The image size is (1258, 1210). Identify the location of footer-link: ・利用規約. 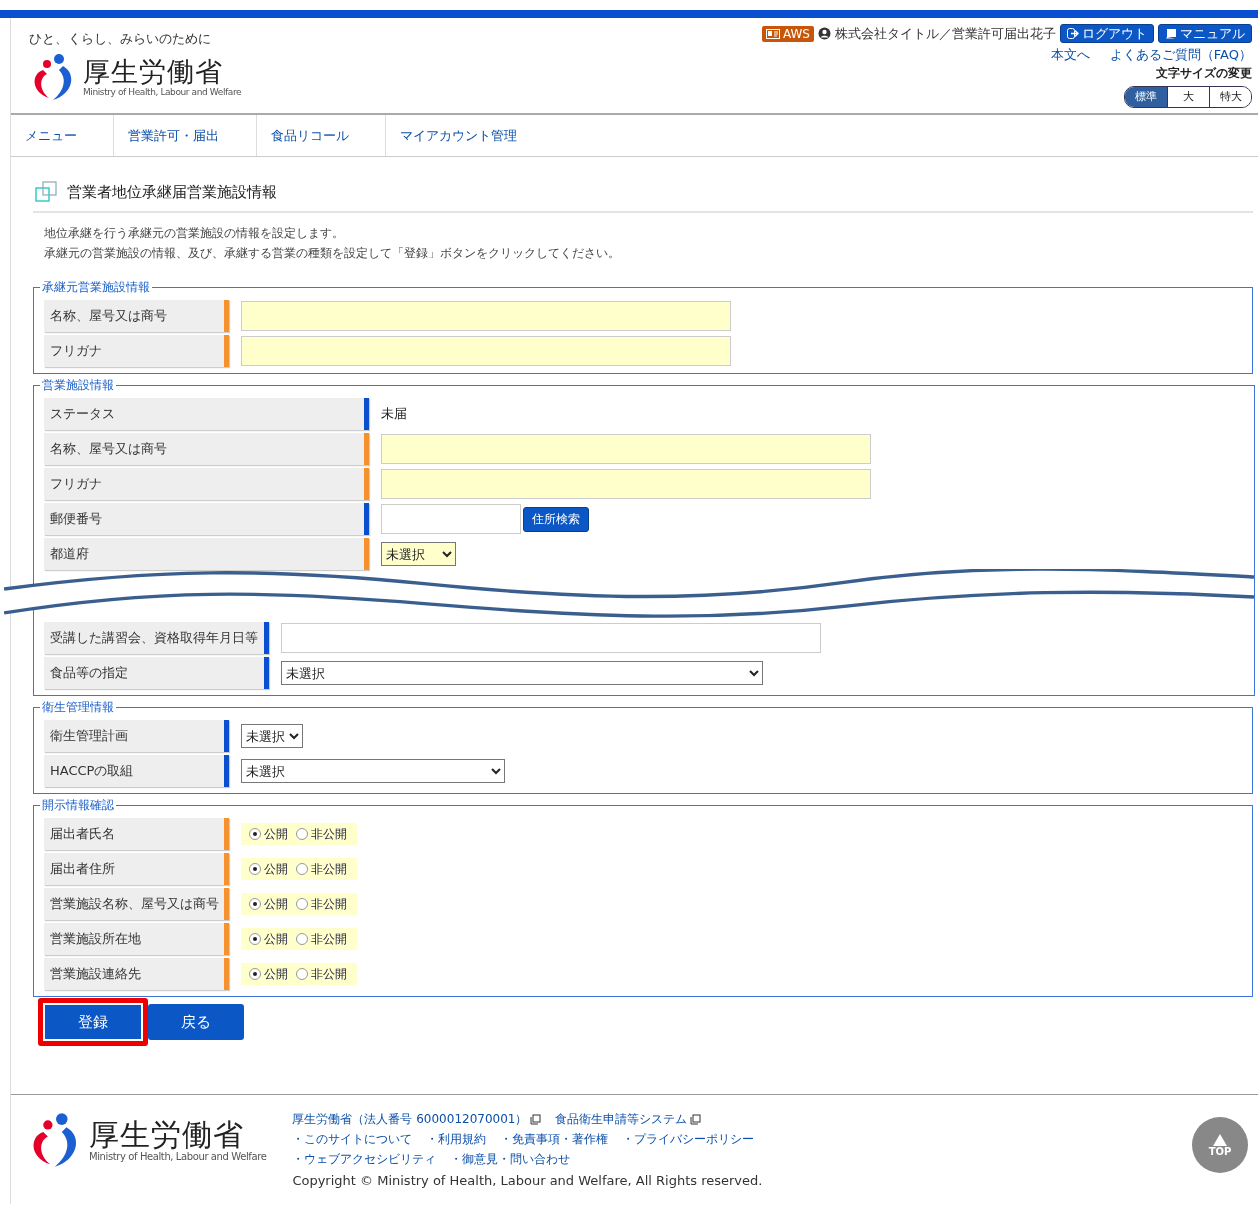
(456, 1139).